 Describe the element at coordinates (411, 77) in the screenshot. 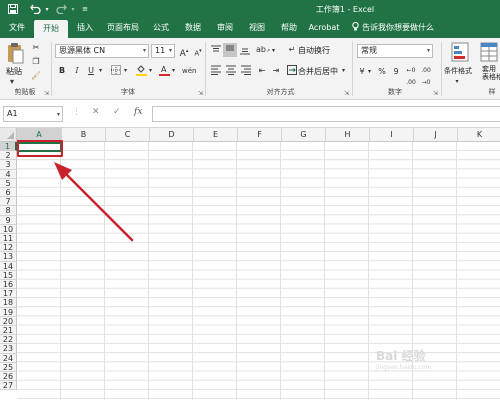

I see `increase-decimal-icon: ←0.00` at that location.